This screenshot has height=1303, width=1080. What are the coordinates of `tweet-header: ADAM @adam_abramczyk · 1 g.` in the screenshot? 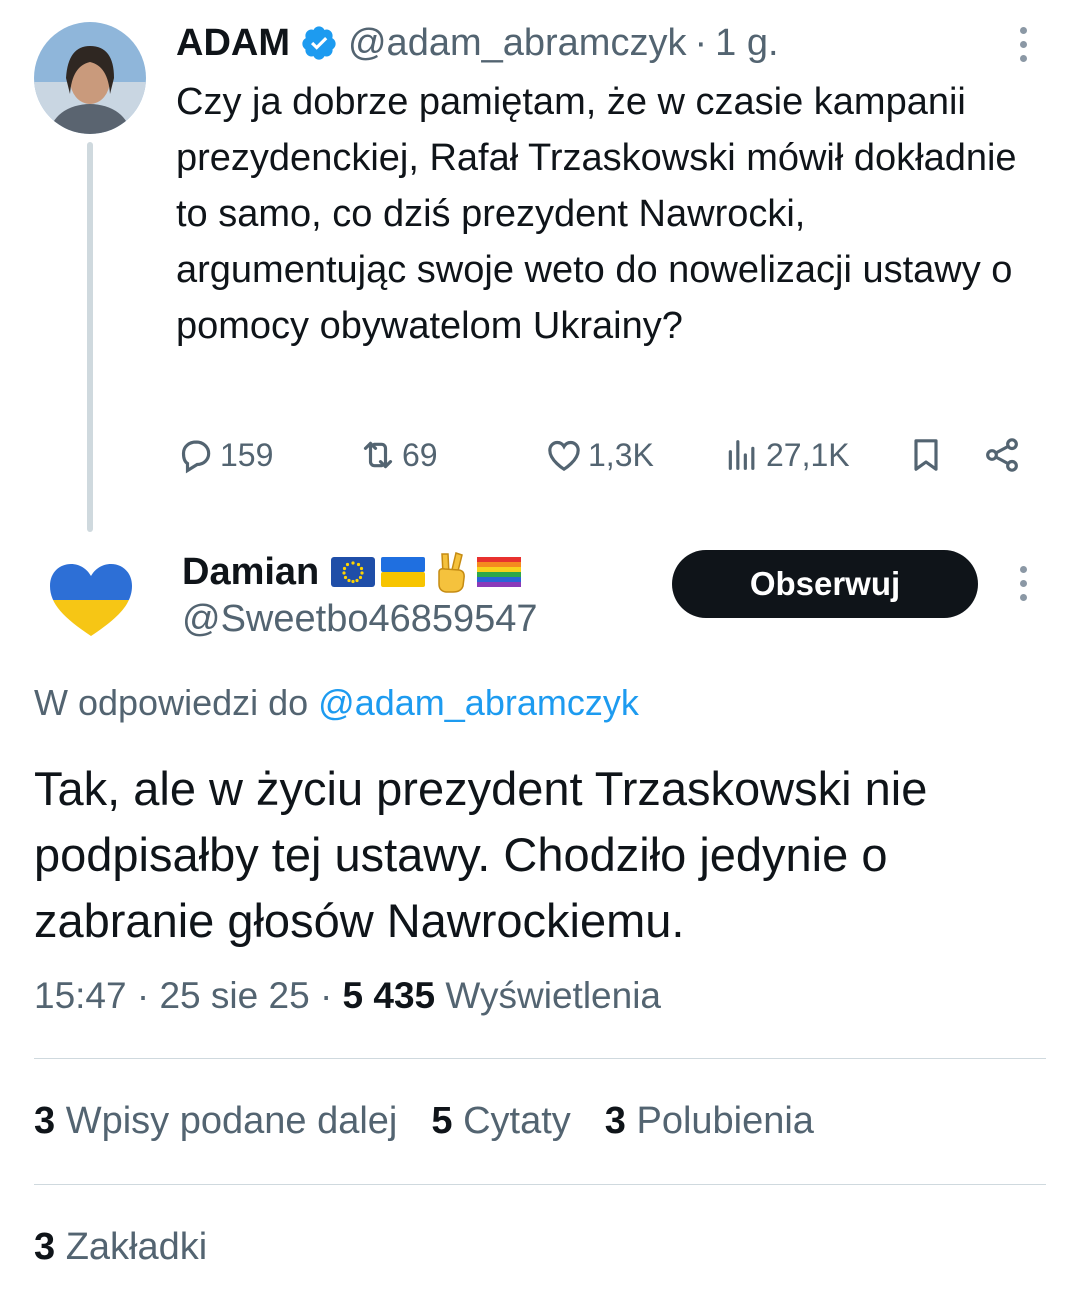 It's located at (477, 43).